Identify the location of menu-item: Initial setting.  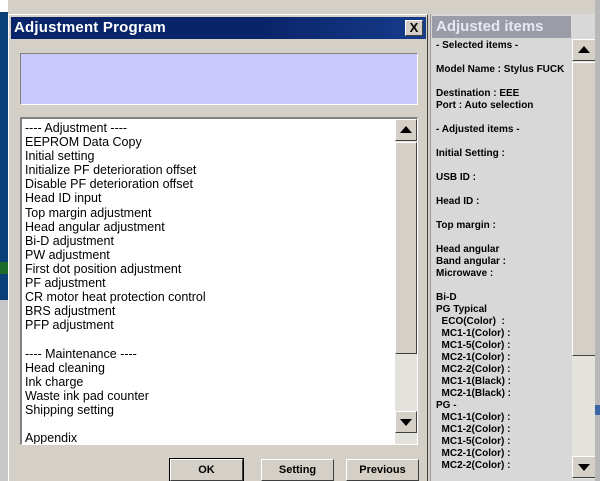
(209, 156).